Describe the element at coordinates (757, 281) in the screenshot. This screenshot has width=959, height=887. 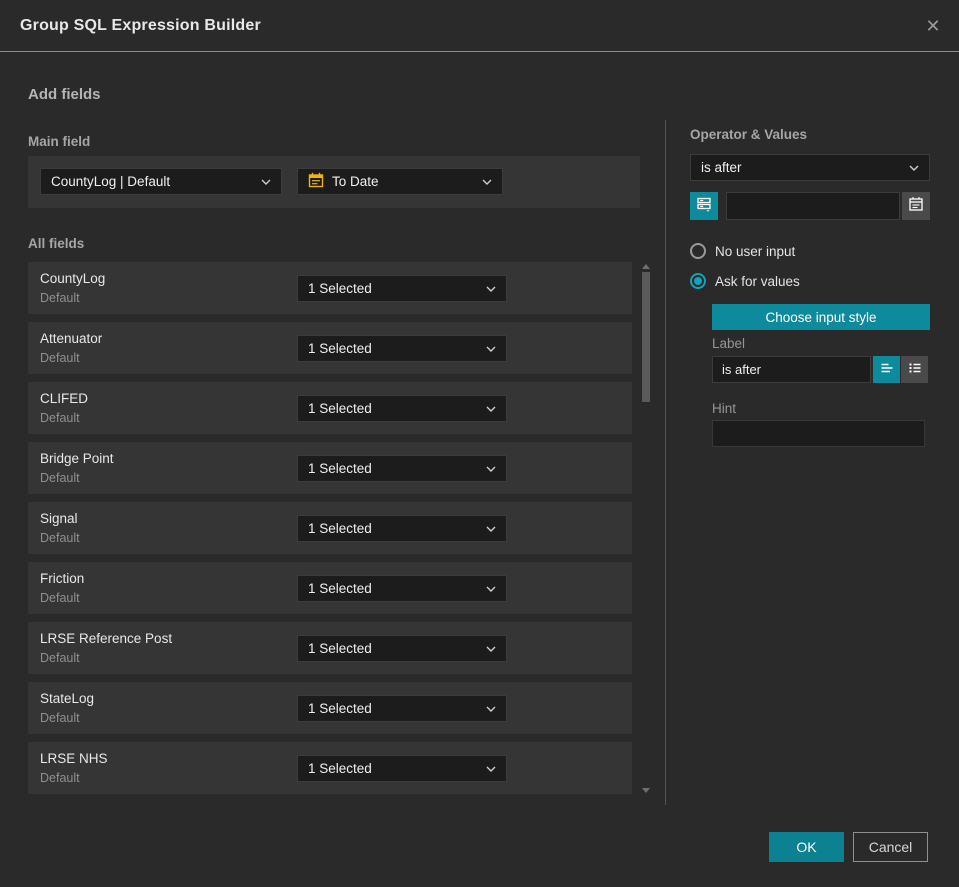
I see `radio-ask-for-values-label: Ask for values` at that location.